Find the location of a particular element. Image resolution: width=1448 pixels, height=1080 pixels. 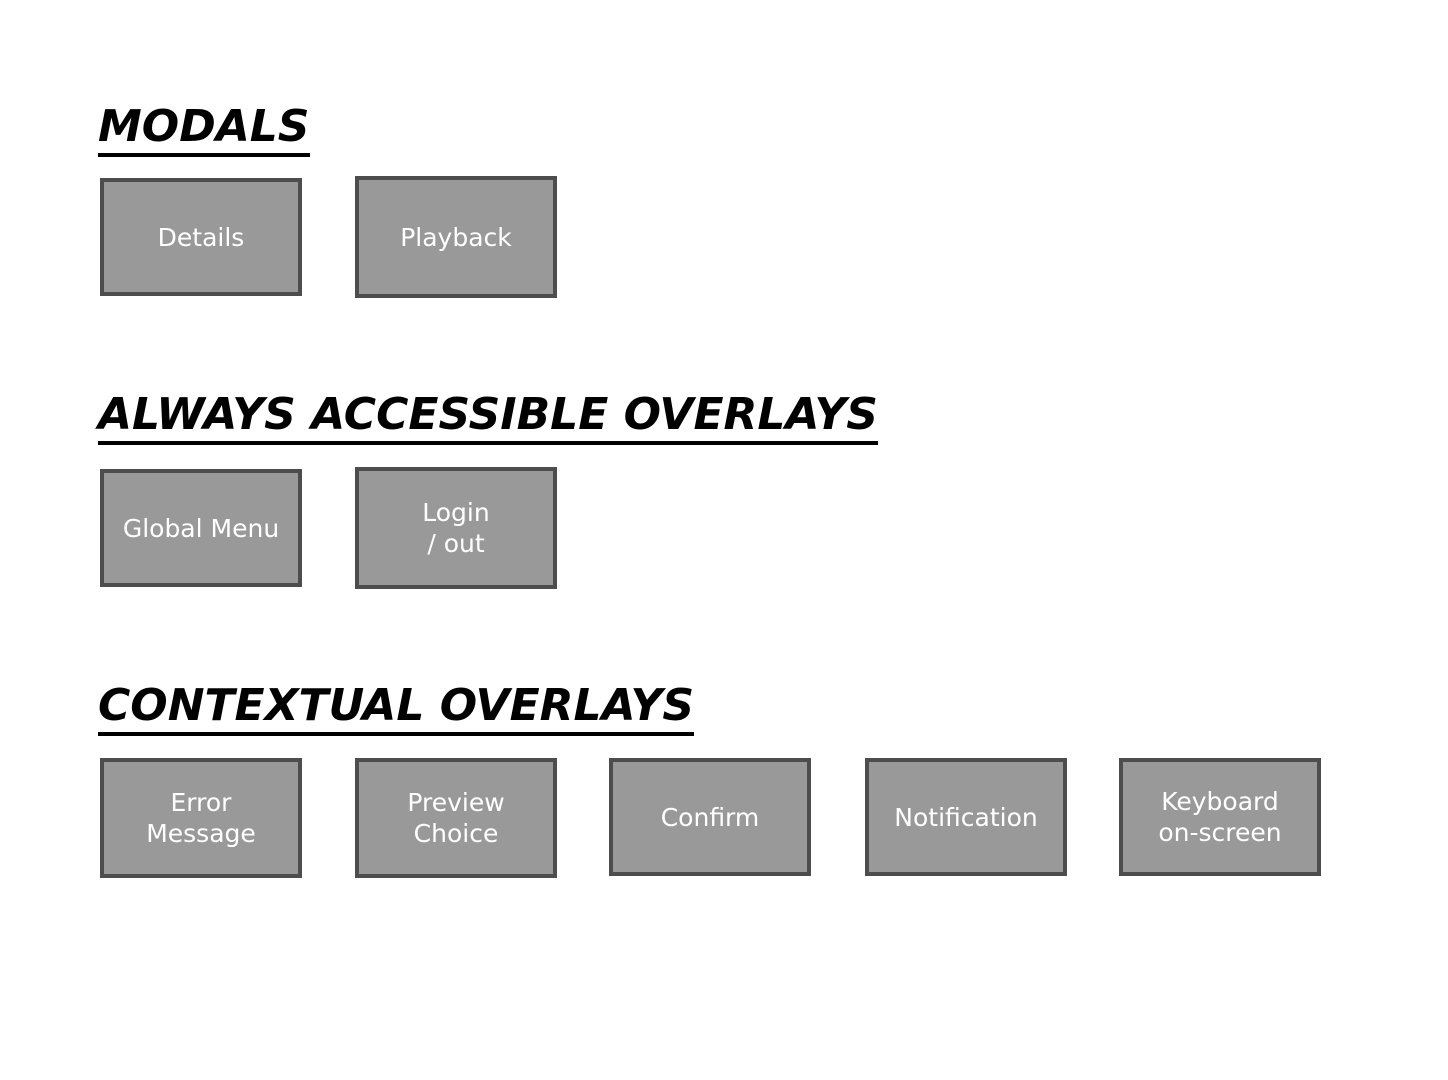

section-heading-always-accessible-overlays-text: ALWAYS ACCESSIBLE OVERLAYS is located at coordinates (488, 419).